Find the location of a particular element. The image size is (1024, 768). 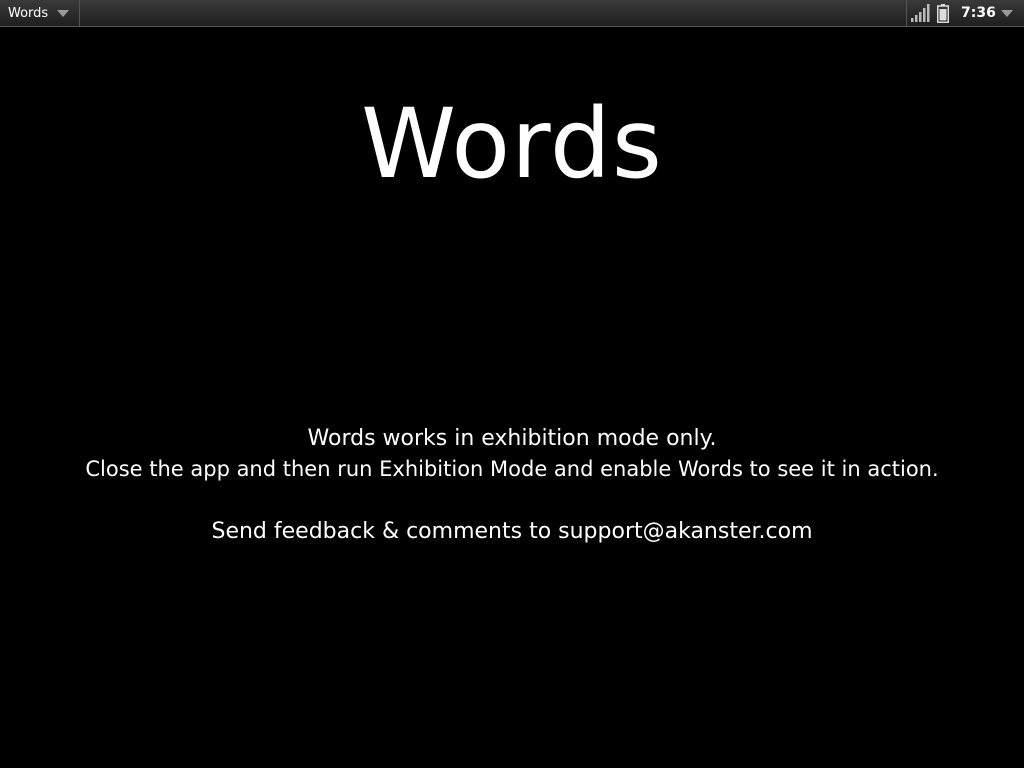

clock: 7:36 is located at coordinates (978, 13).